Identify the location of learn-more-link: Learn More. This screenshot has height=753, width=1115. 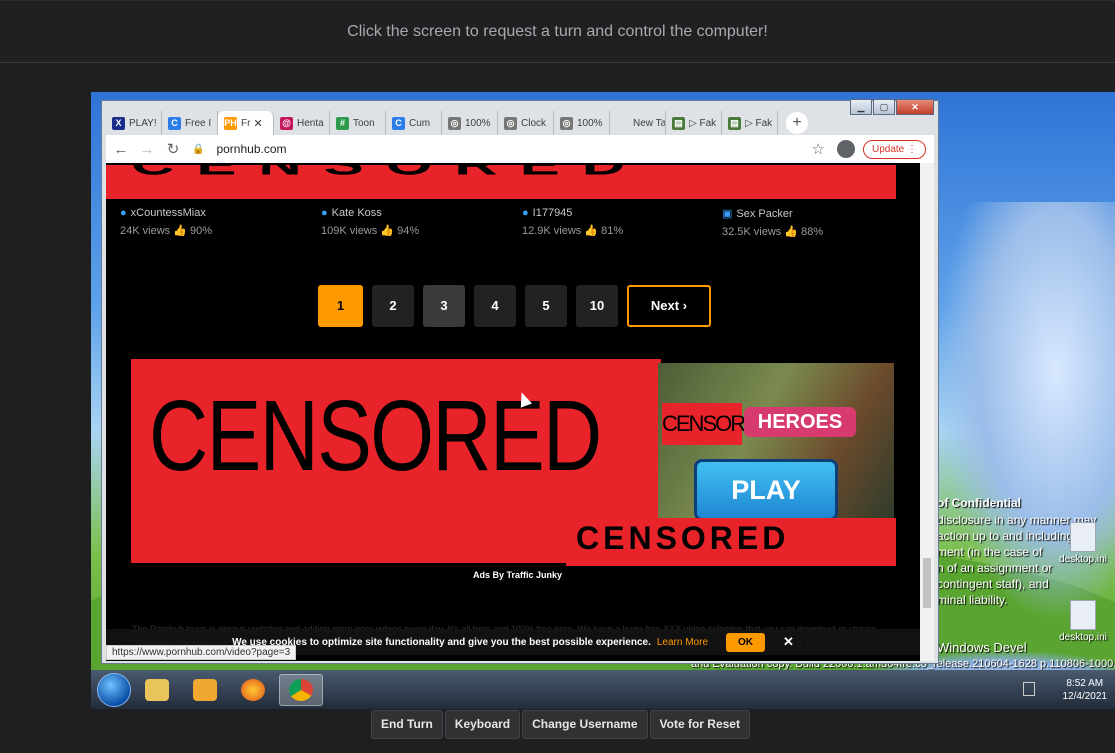
(682, 642).